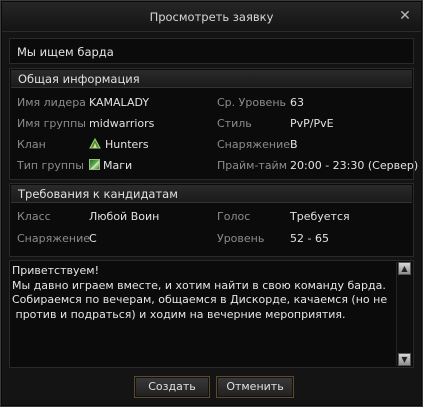 This screenshot has width=423, height=407. What do you see at coordinates (312, 123) in the screenshot?
I see `style-value: PvP/PvE` at bounding box center [312, 123].